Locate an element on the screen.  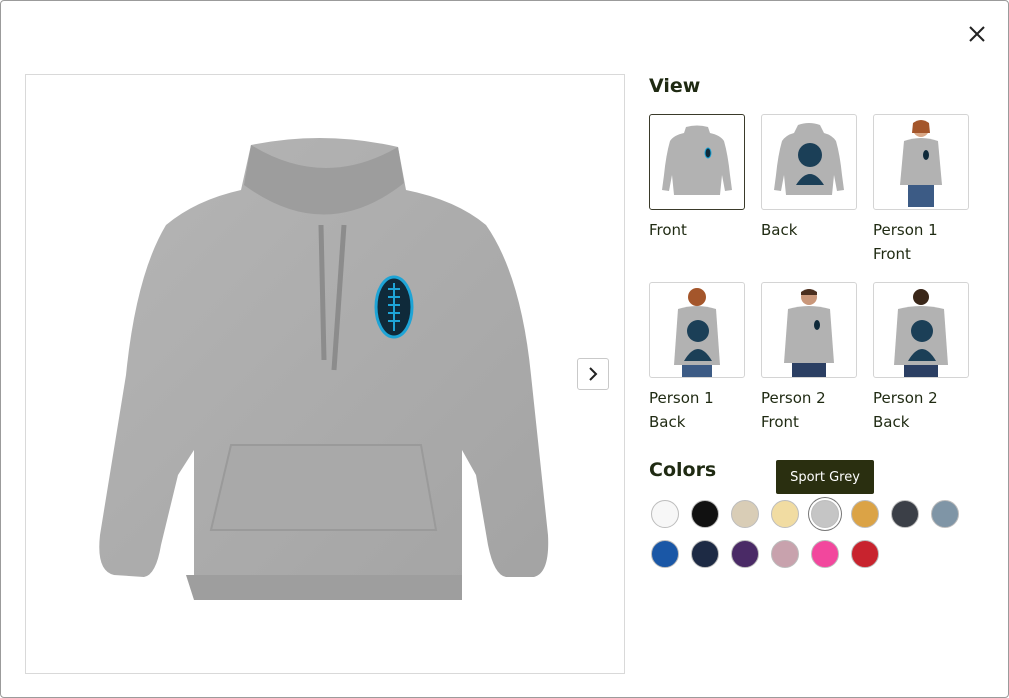
close-icon is located at coordinates (977, 34).